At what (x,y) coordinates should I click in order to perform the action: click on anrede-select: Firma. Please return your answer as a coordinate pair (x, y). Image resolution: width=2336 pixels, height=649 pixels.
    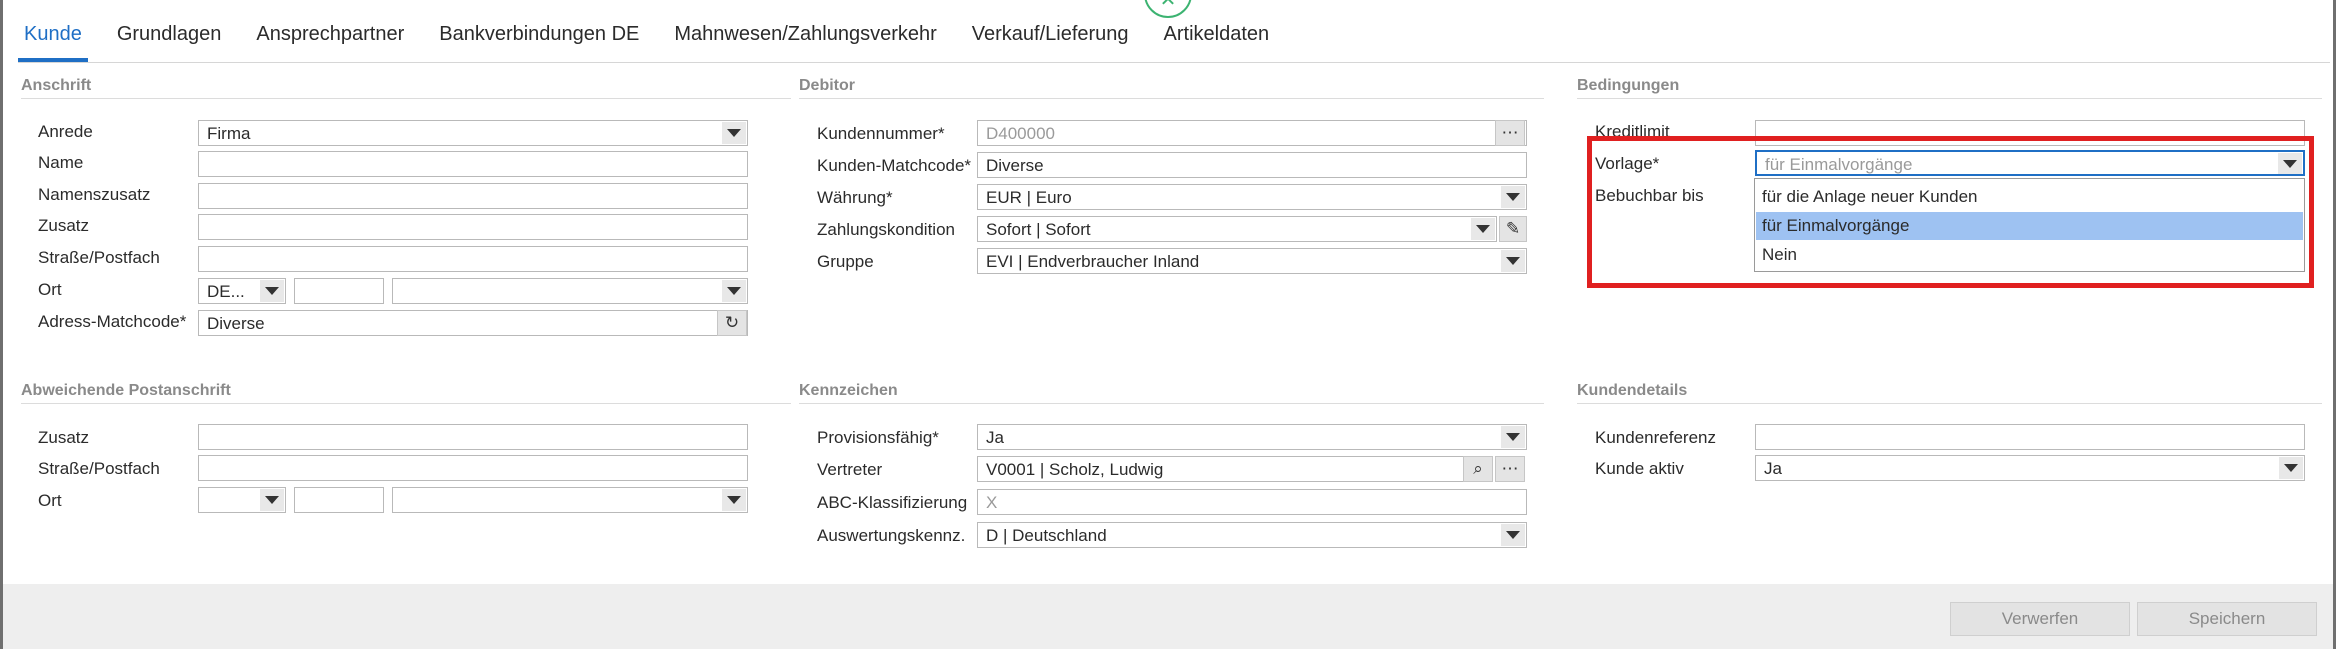
    Looking at the image, I should click on (473, 133).